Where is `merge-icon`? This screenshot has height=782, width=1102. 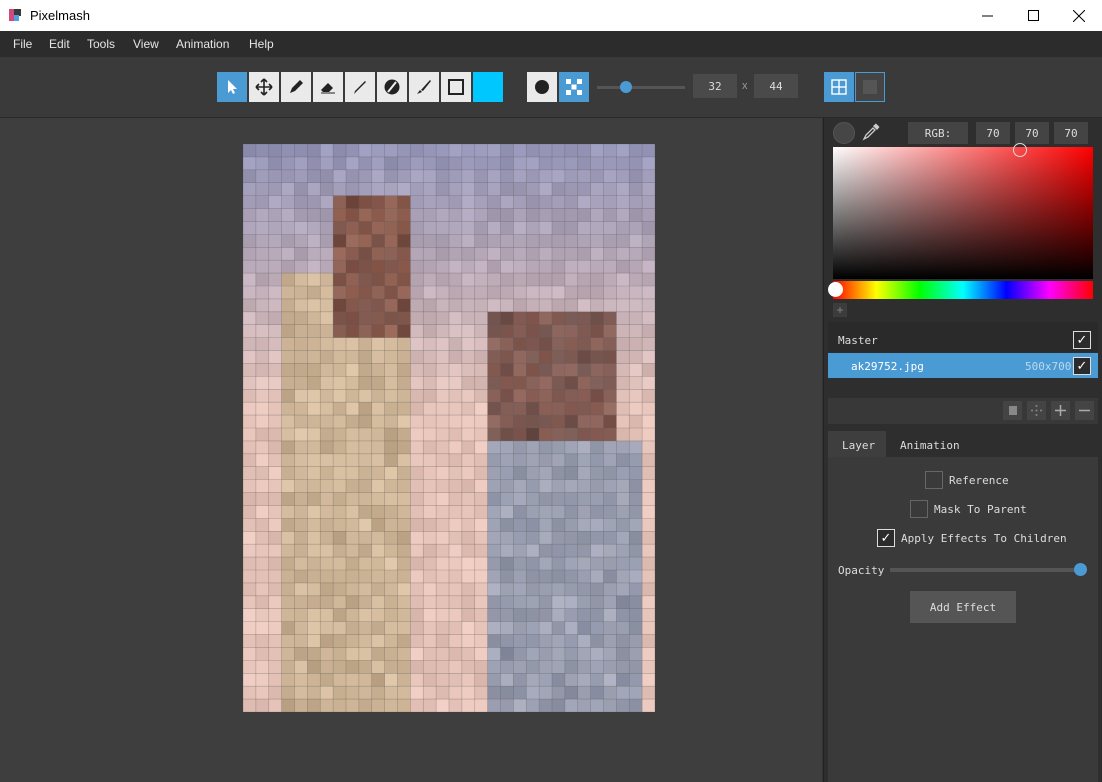 merge-icon is located at coordinates (1036, 410).